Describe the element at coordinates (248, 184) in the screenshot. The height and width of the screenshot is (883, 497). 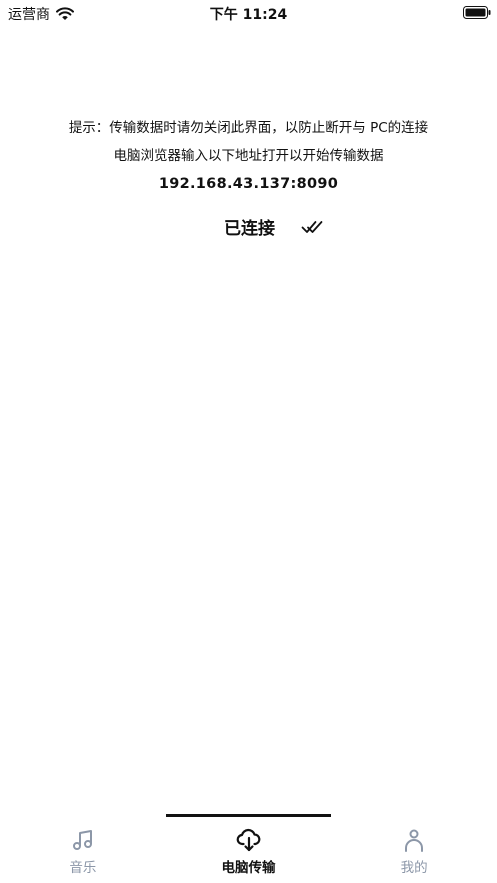
I see `server-address: 192.168.43.137:8090` at that location.